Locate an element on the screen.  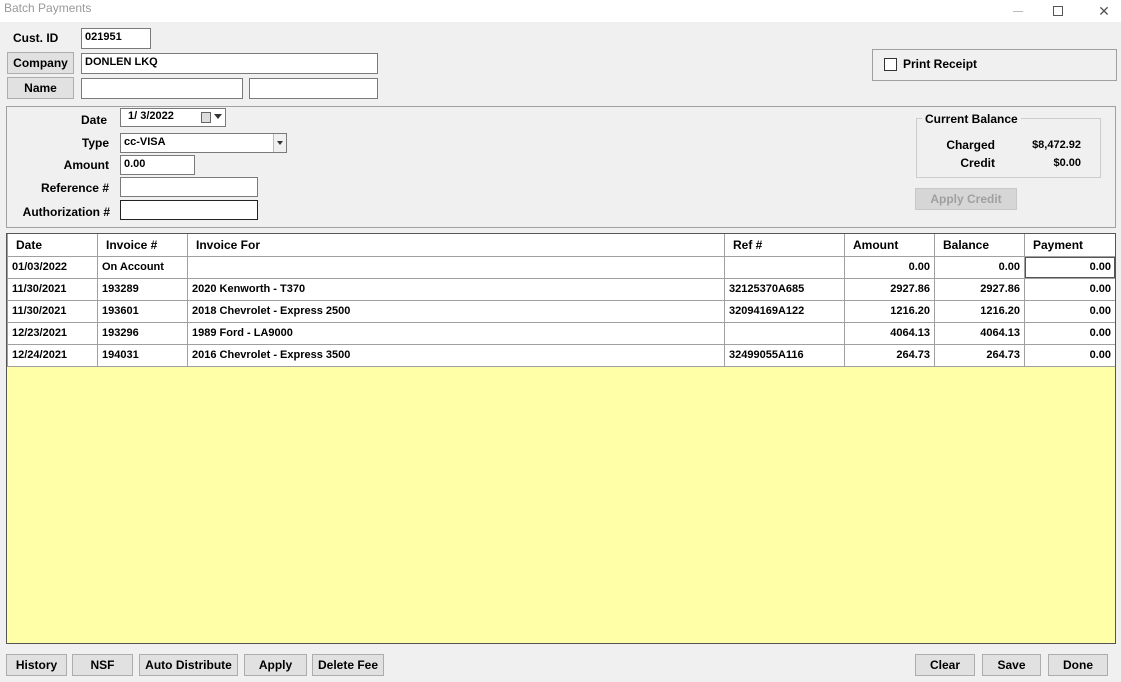
amount-field: 0.00 is located at coordinates (157, 165).